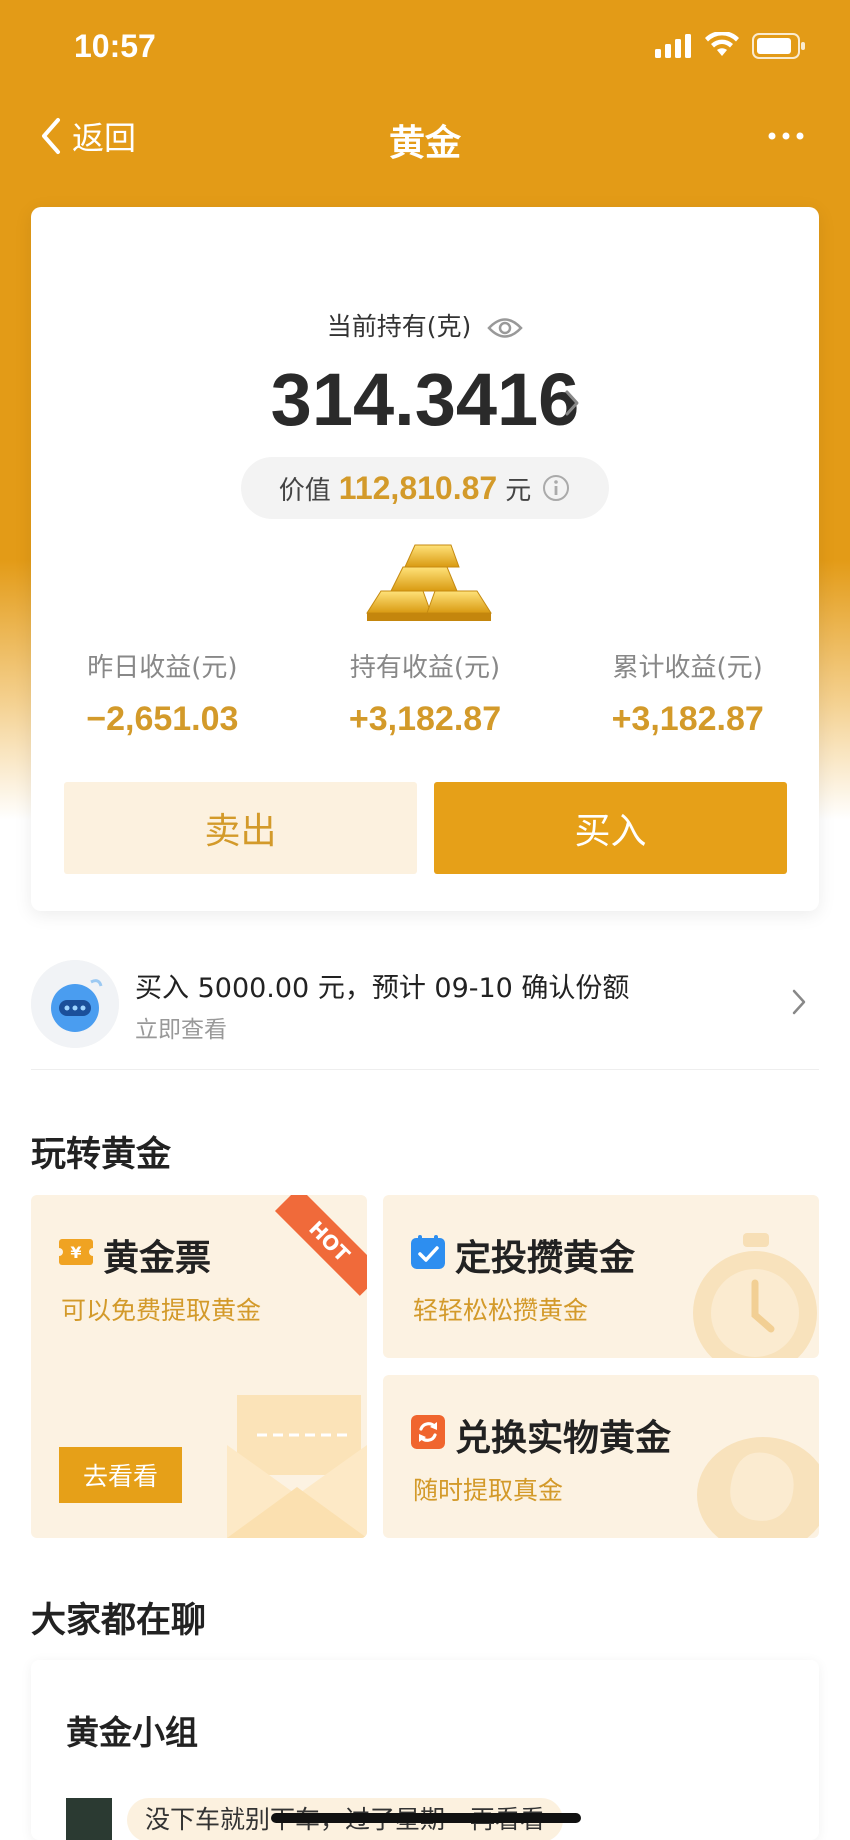 The height and width of the screenshot is (1840, 850). I want to click on card-title: 兑换实物黄金, so click(563, 1438).